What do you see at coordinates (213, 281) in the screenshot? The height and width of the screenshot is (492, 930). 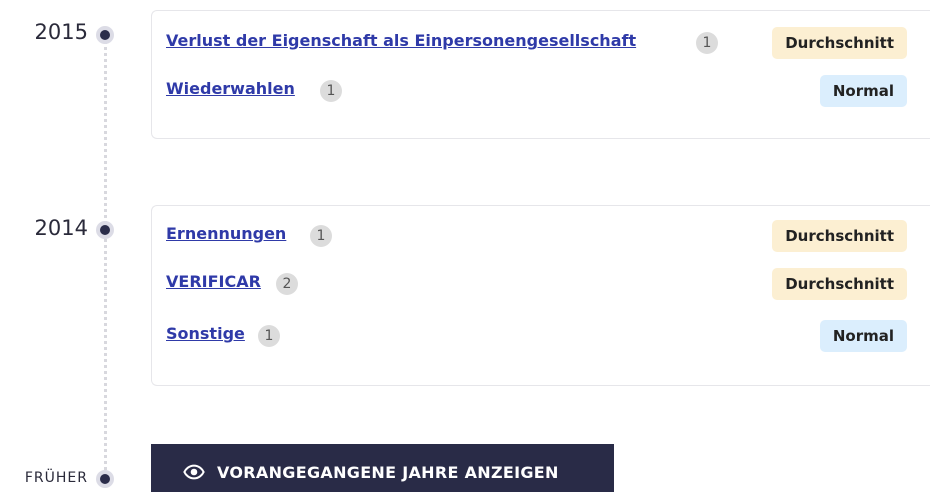 I see `item-link: VERIFICAR` at bounding box center [213, 281].